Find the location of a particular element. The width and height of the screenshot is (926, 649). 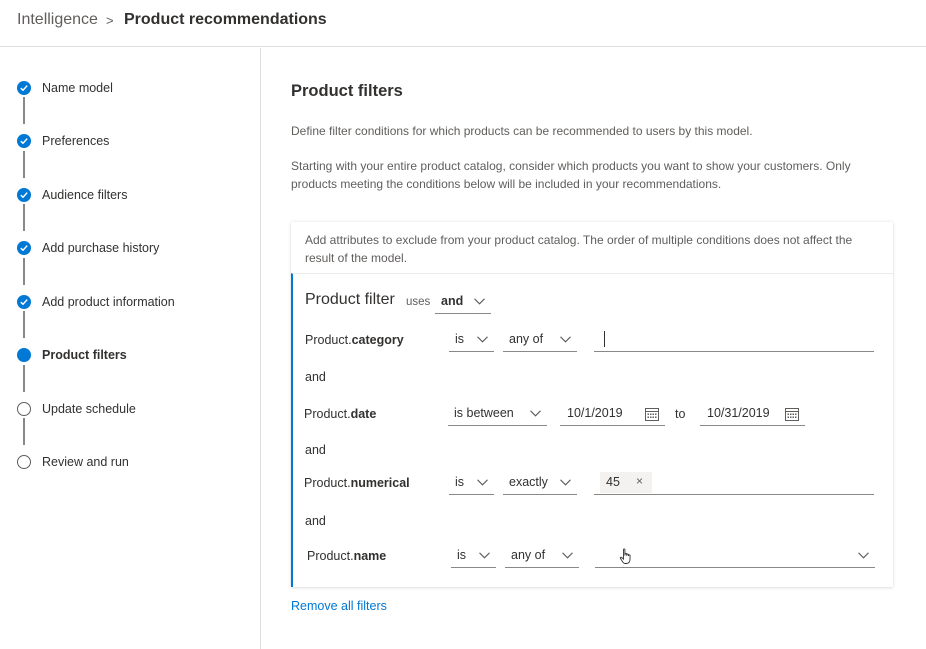

name-value-dropdown is located at coordinates (735, 556).